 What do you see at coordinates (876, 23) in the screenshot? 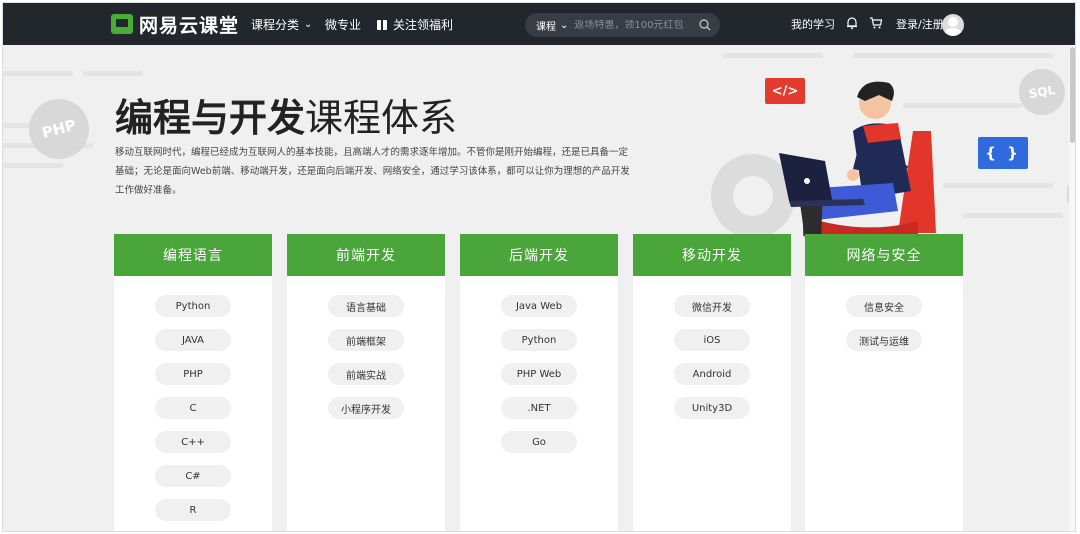
I see `cart-icon` at bounding box center [876, 23].